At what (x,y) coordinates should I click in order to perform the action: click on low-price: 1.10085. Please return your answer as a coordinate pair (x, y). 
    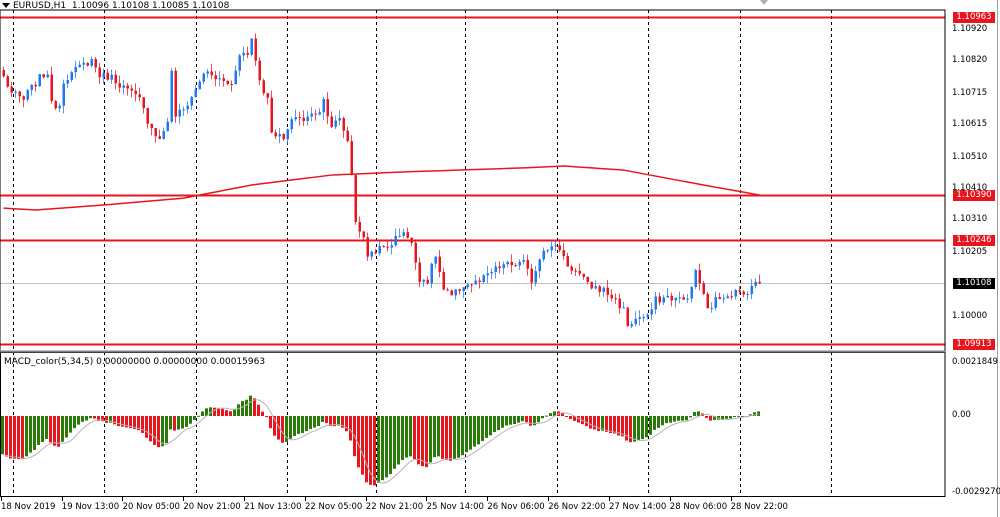
    Looking at the image, I should click on (171, 6).